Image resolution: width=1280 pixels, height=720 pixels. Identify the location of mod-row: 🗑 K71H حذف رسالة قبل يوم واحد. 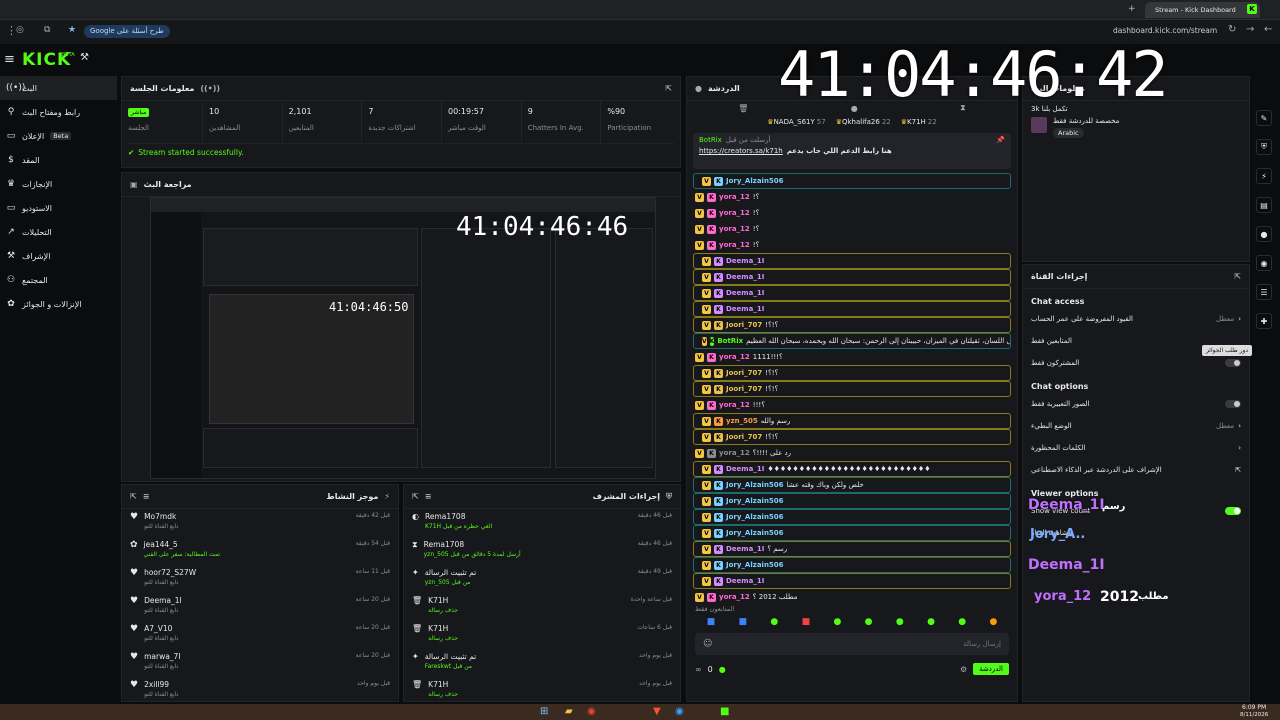
(542, 691).